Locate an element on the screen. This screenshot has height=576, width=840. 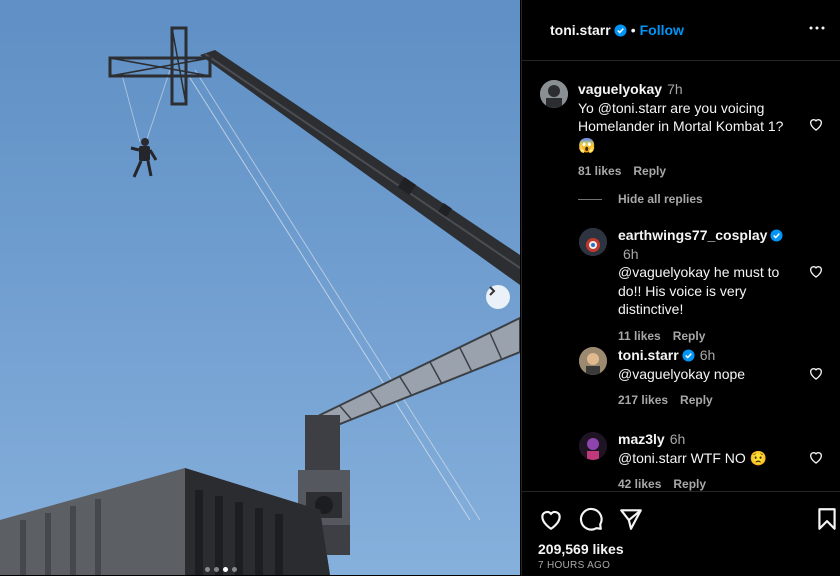
post-header: toni.starr • Follow is located at coordinates (681, 30).